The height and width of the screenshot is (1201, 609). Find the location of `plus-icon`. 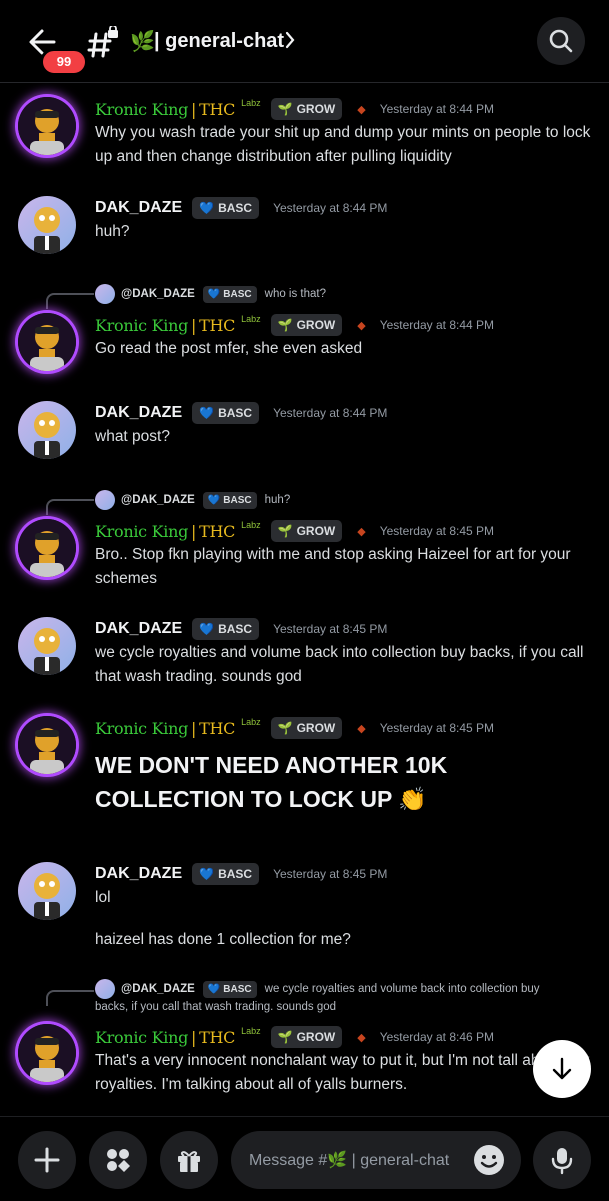

plus-icon is located at coordinates (47, 1160).